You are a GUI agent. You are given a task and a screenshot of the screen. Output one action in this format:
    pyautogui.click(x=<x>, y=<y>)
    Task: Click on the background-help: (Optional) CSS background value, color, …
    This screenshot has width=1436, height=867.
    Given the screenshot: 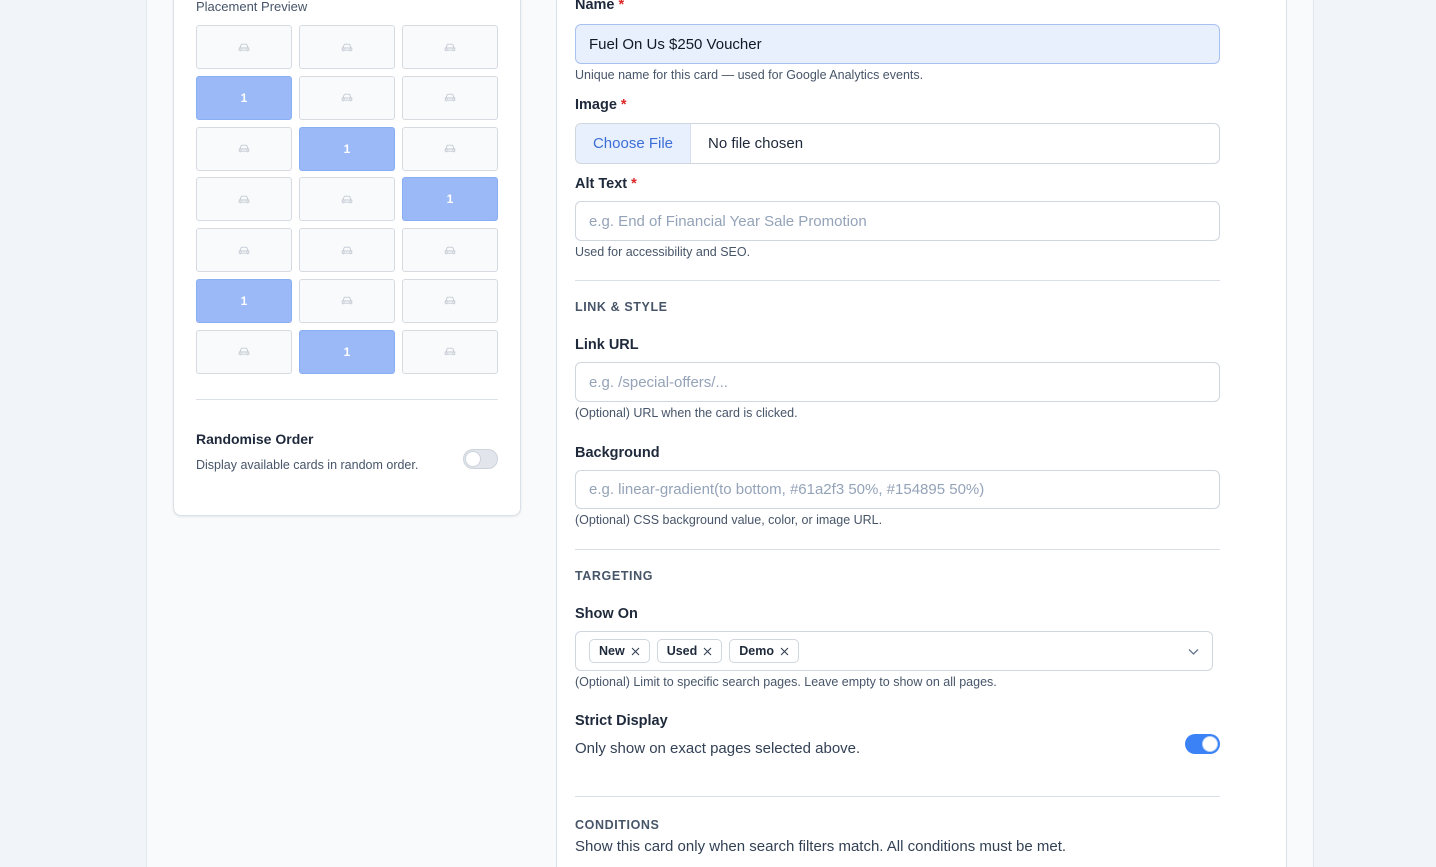 What is the action you would take?
    pyautogui.click(x=729, y=520)
    